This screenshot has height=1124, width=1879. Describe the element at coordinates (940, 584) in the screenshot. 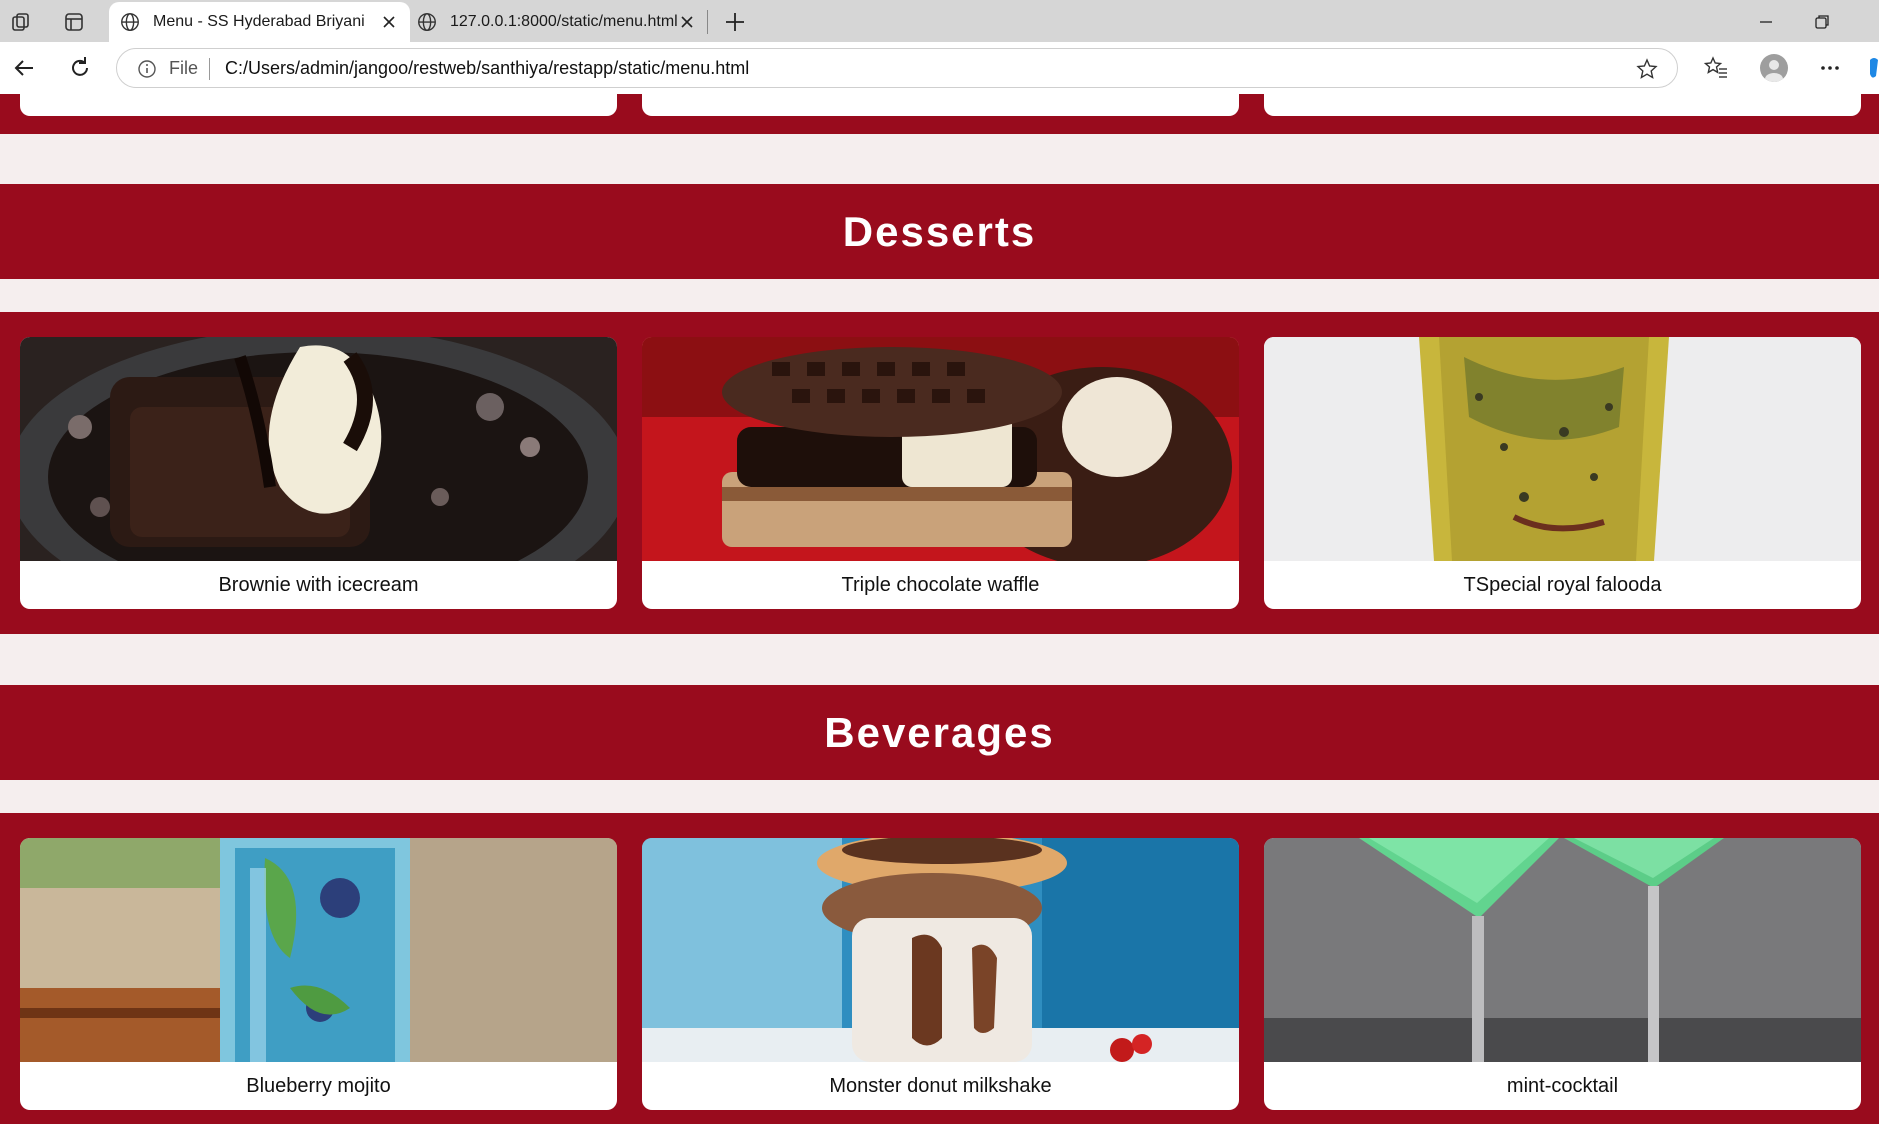

I see `item-name: Triple chocolate waffle` at that location.